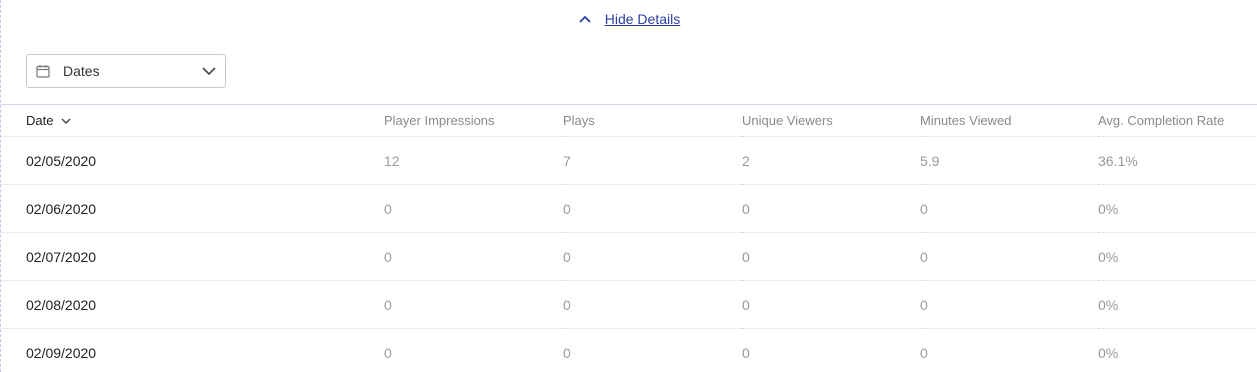  I want to click on date-cell: 02/05/2020, so click(61, 160).